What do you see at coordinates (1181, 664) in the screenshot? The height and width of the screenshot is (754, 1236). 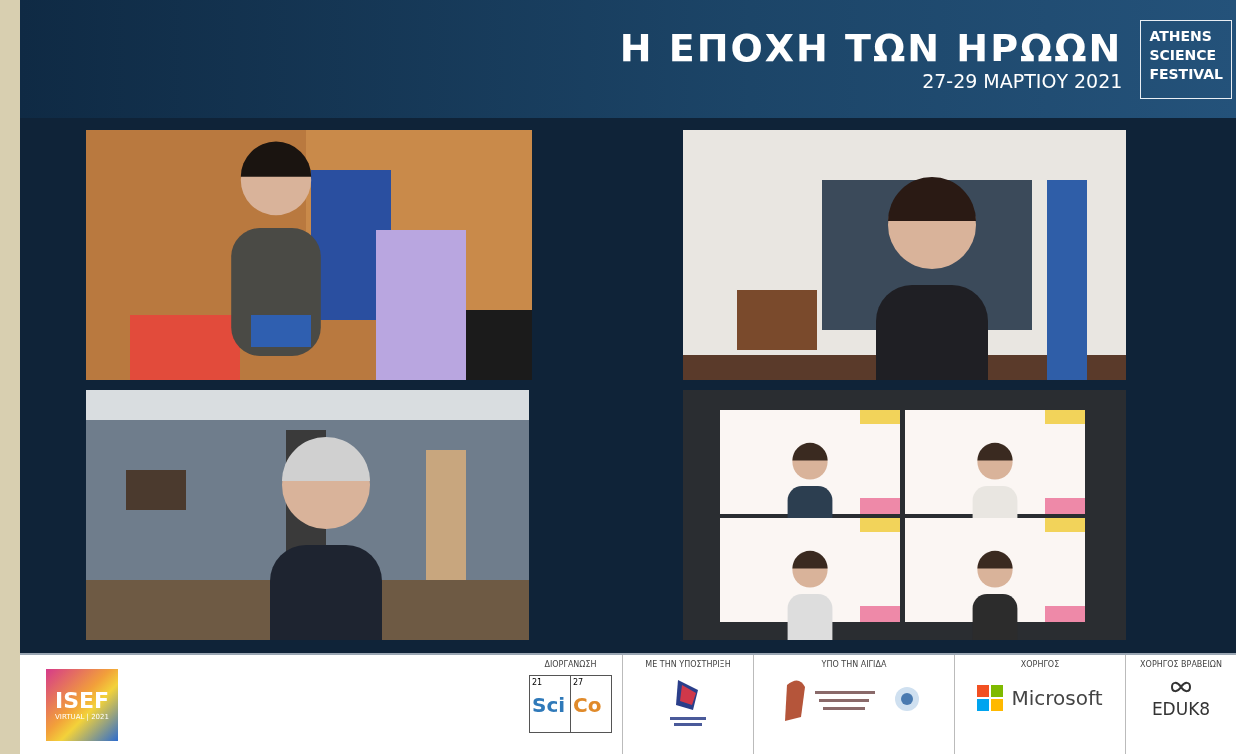 I see `sponsor-label: ΧΟΡΗΓΟΣ ΒΡΑΒΕΙΩΝ` at bounding box center [1181, 664].